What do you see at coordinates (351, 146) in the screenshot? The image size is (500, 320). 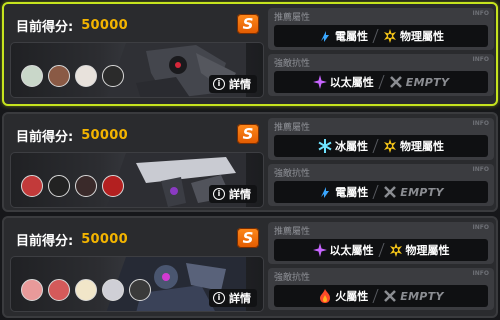 I see `attr-label: 冰屬性` at bounding box center [351, 146].